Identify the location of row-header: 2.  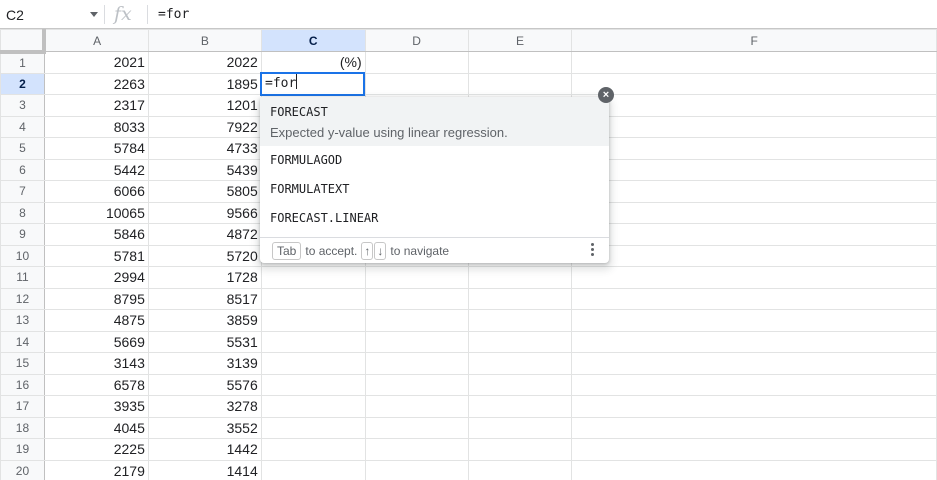
(22, 83).